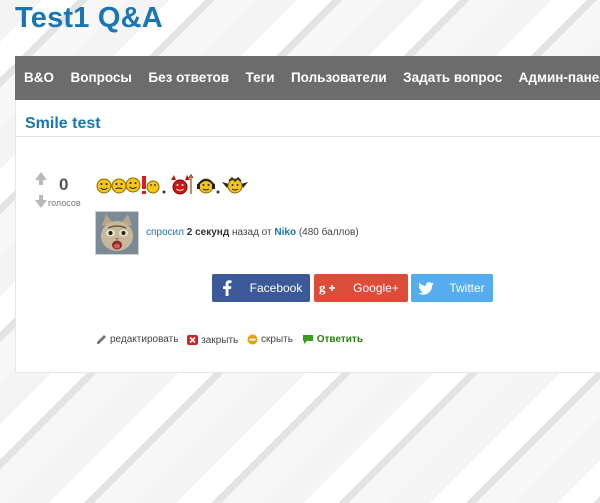 The width and height of the screenshot is (600, 503). Describe the element at coordinates (376, 288) in the screenshot. I see `google-plus-label: Google+` at that location.